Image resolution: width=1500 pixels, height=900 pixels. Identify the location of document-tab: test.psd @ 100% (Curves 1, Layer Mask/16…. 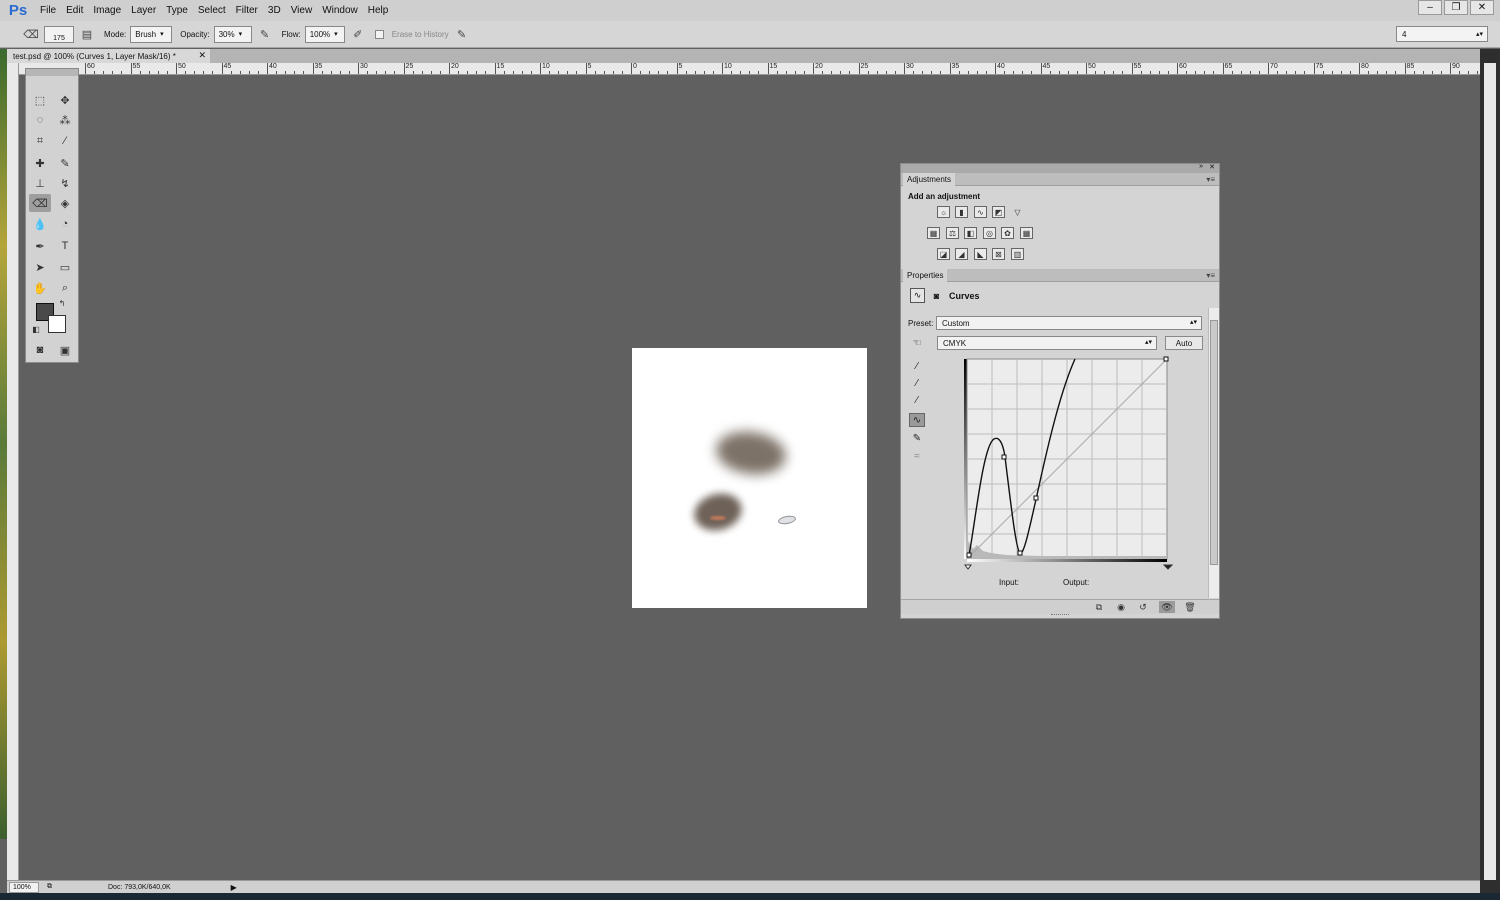
(108, 56).